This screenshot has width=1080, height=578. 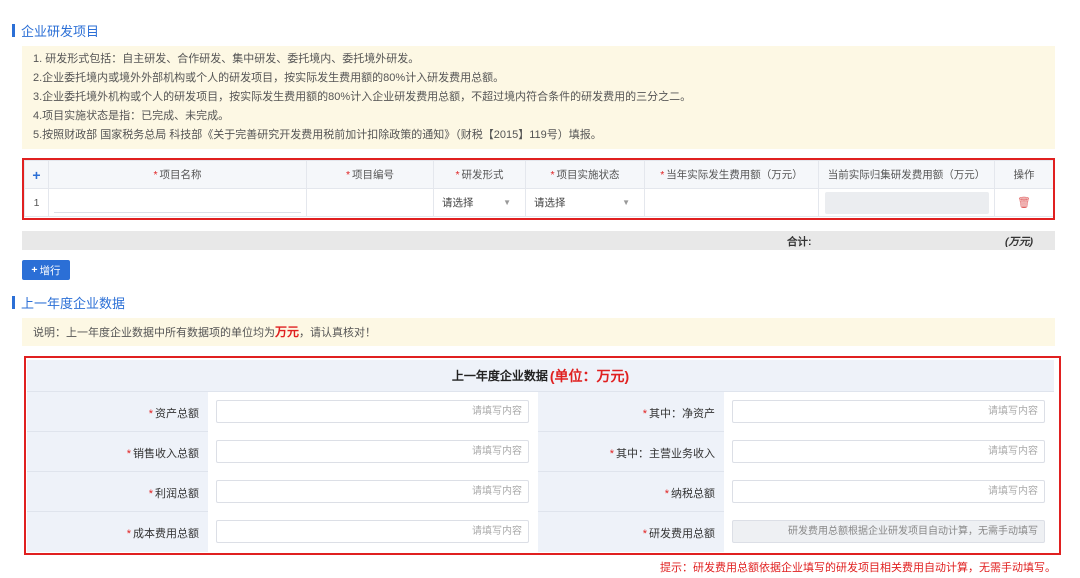 I want to click on sum-row: 合计: (万元), so click(x=538, y=240).